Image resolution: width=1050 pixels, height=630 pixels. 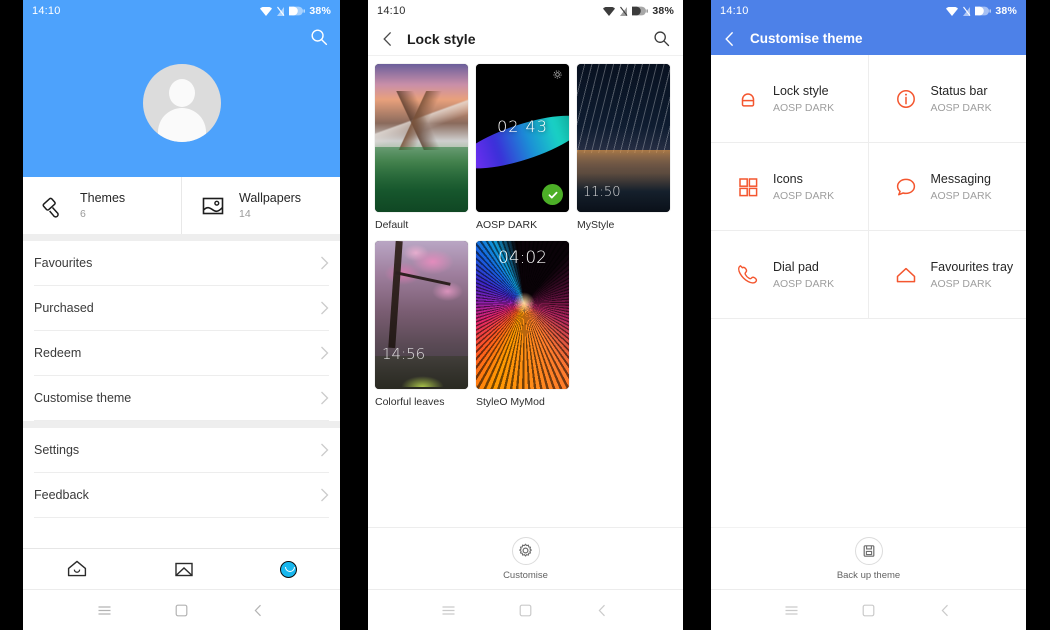 What do you see at coordinates (623, 161) in the screenshot?
I see `horizon-glow` at bounding box center [623, 161].